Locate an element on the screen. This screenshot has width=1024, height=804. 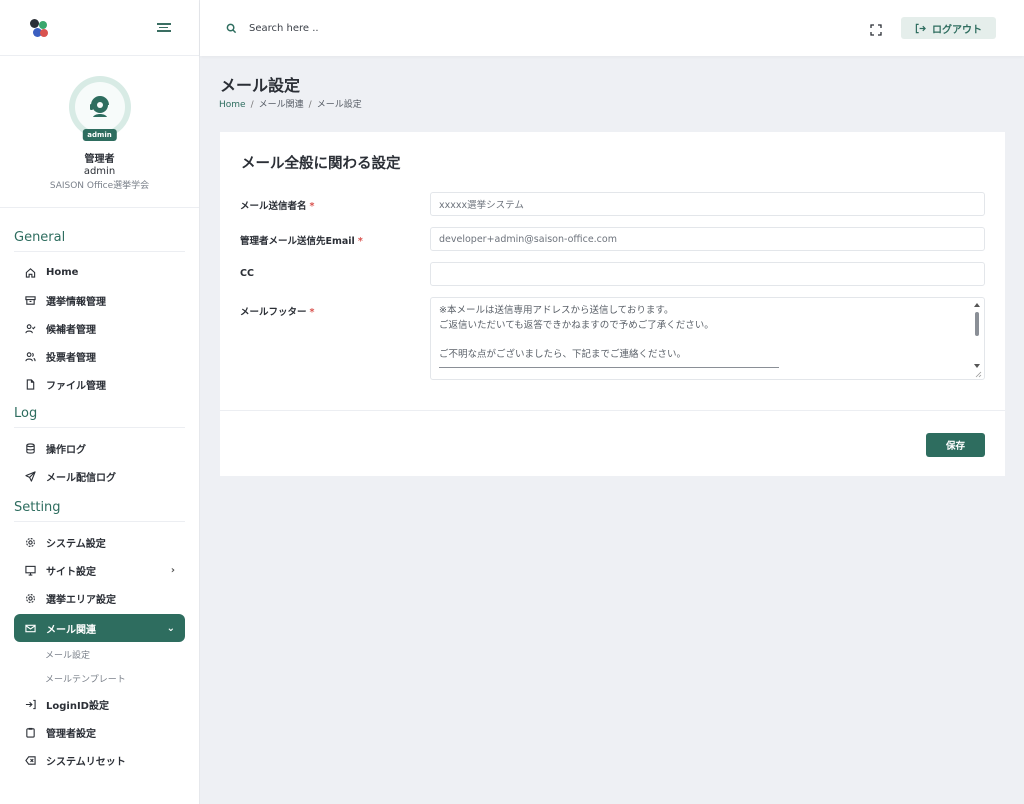
footer-line is located at coordinates (707, 340).